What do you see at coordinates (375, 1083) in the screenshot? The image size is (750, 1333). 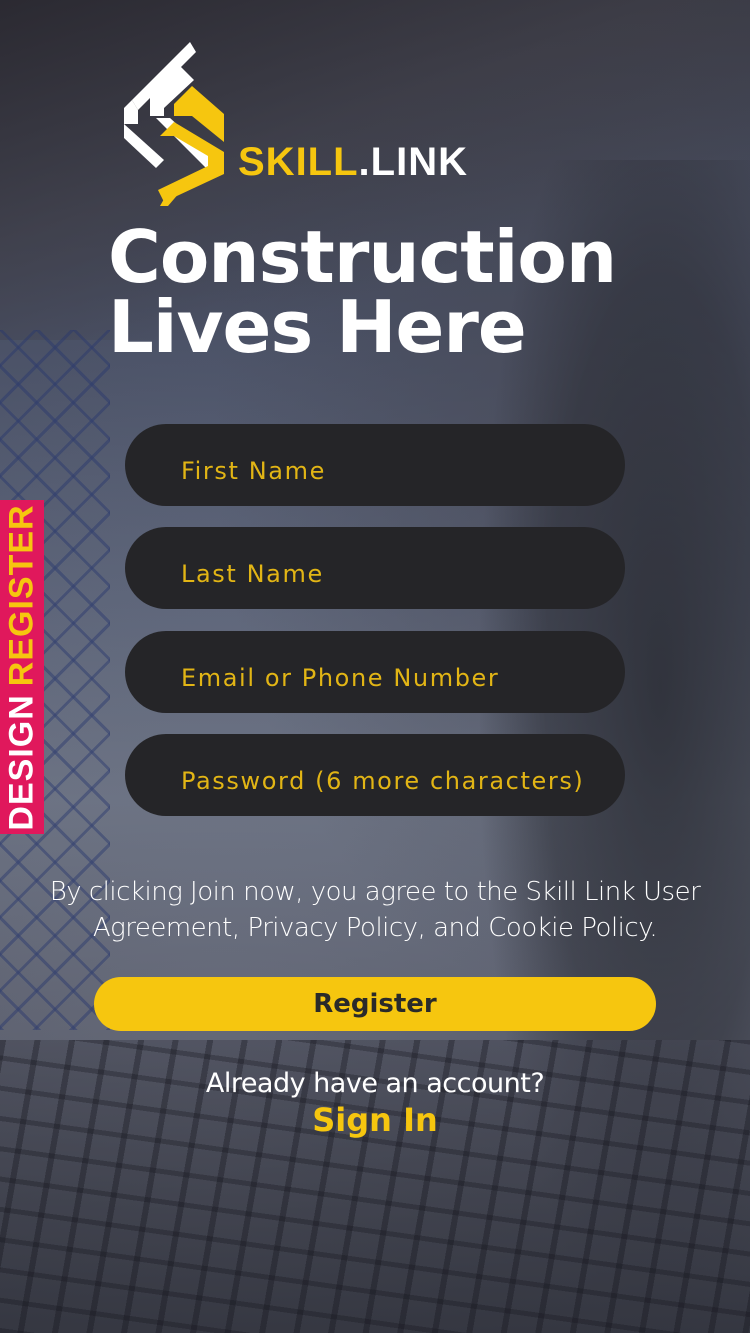 I see `already-have-account-text: Already have an account?` at bounding box center [375, 1083].